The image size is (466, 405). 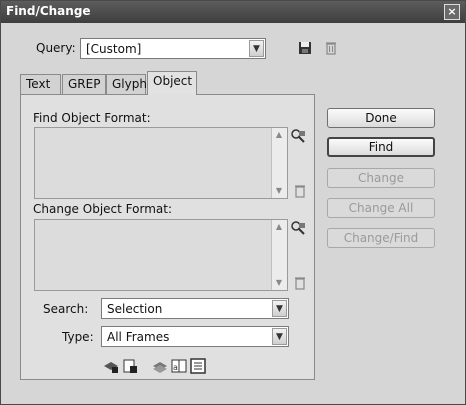 I want to click on specify-find-format-icon, so click(x=298, y=136).